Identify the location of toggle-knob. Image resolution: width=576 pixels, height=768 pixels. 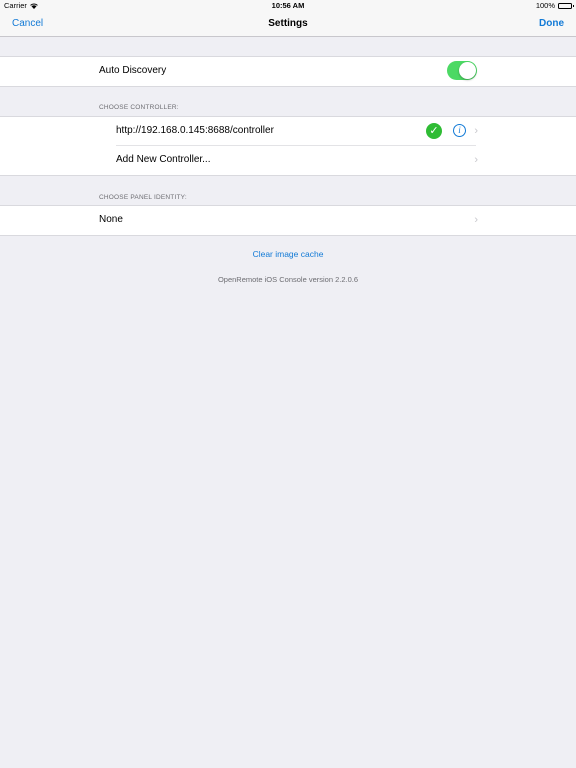
(467, 70).